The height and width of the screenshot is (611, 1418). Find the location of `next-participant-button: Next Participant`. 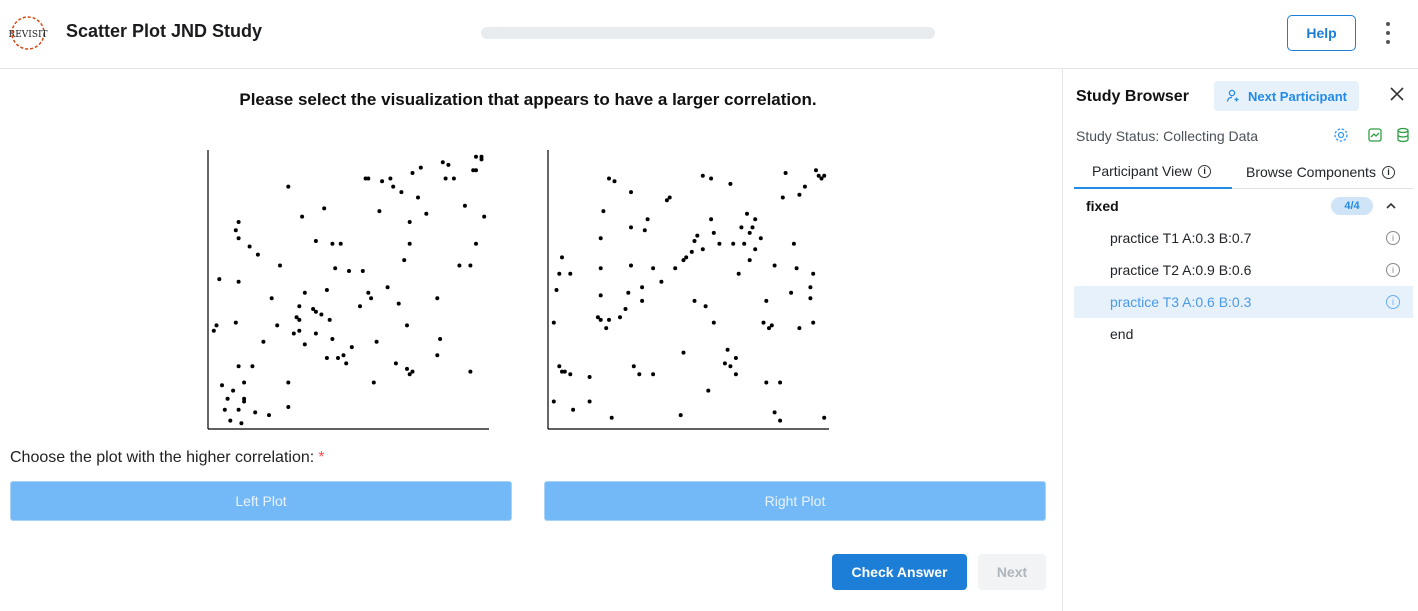

next-participant-button: Next Participant is located at coordinates (1286, 96).